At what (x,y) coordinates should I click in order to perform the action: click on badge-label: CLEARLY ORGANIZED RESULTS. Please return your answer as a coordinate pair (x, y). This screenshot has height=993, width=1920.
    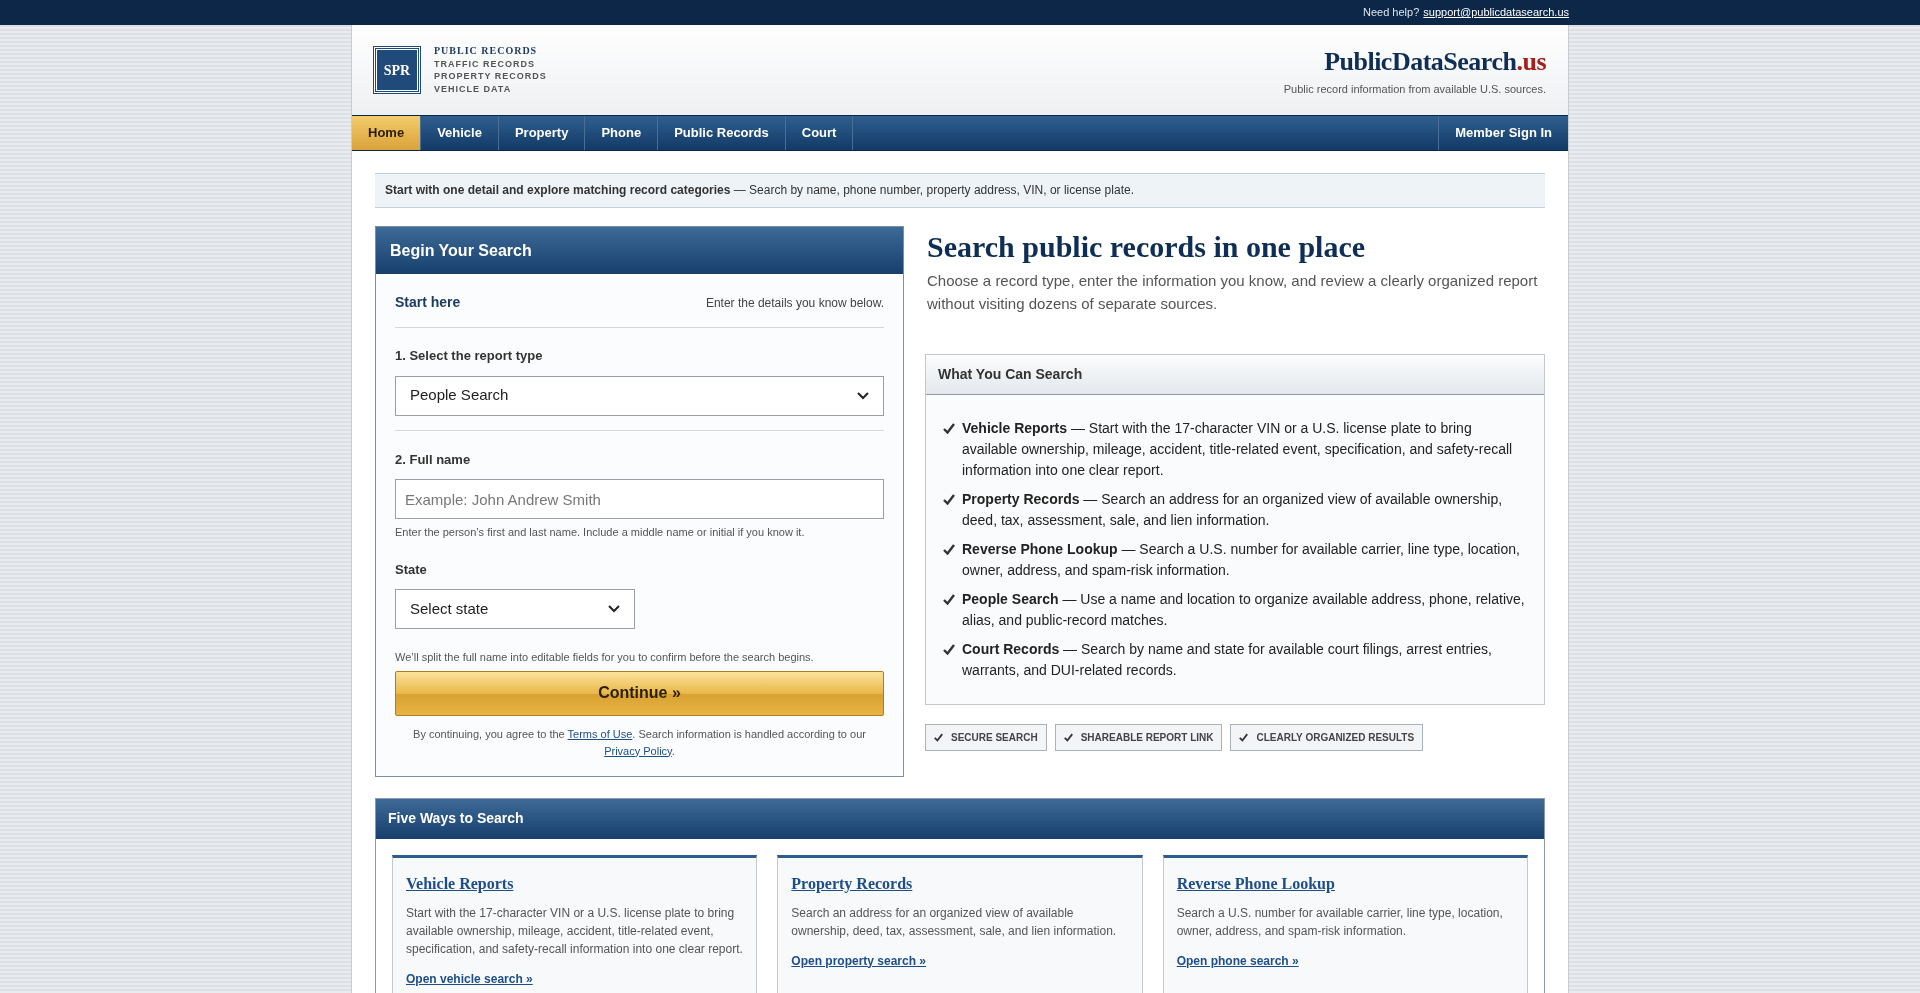
    Looking at the image, I should click on (1335, 738).